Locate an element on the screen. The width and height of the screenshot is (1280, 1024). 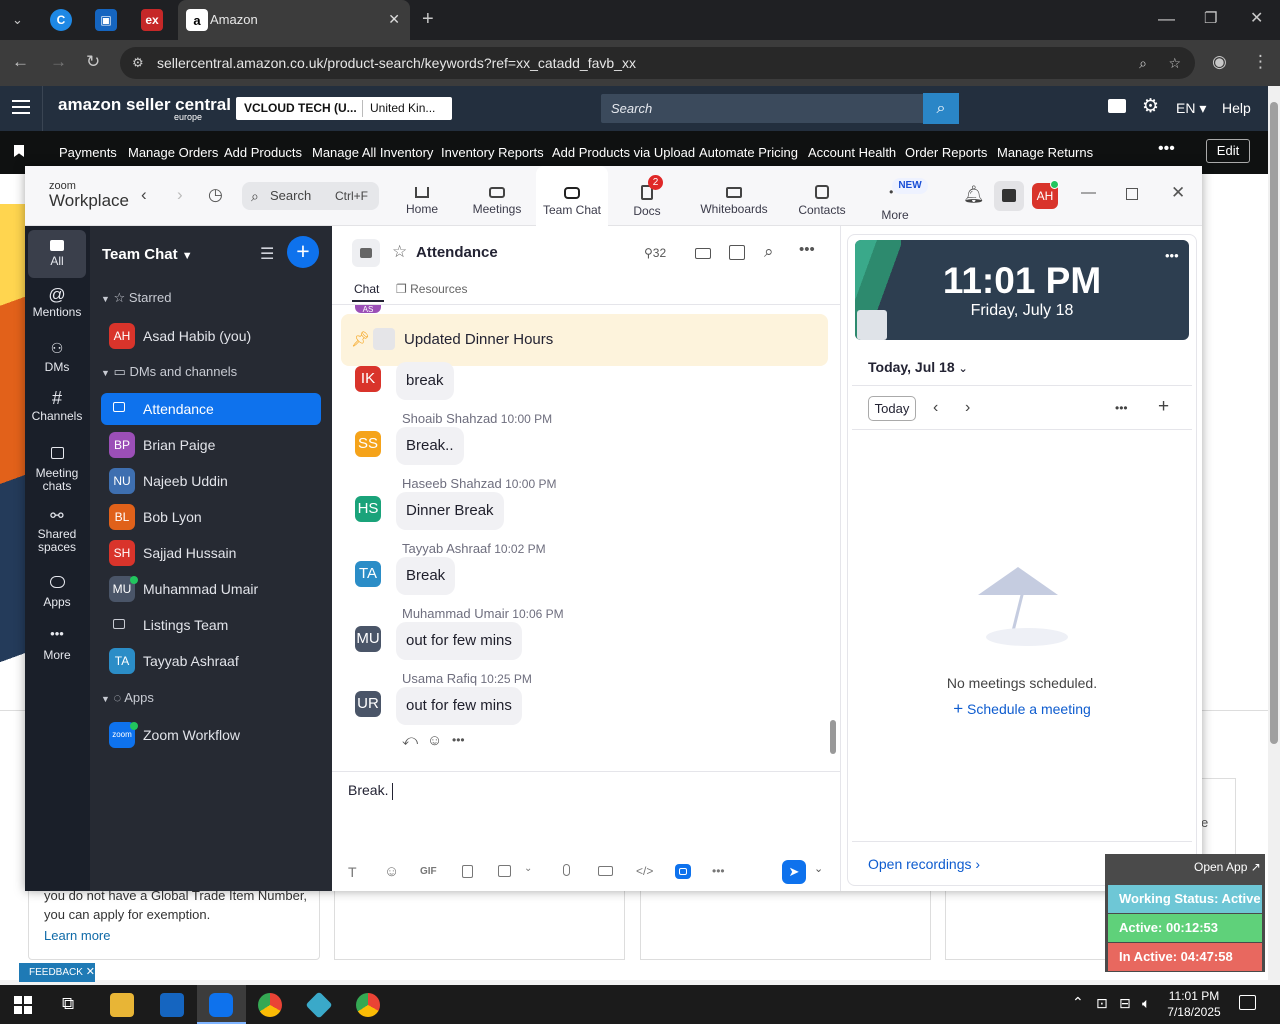
feedback-close-icon: ✕ is located at coordinates (90, 972).